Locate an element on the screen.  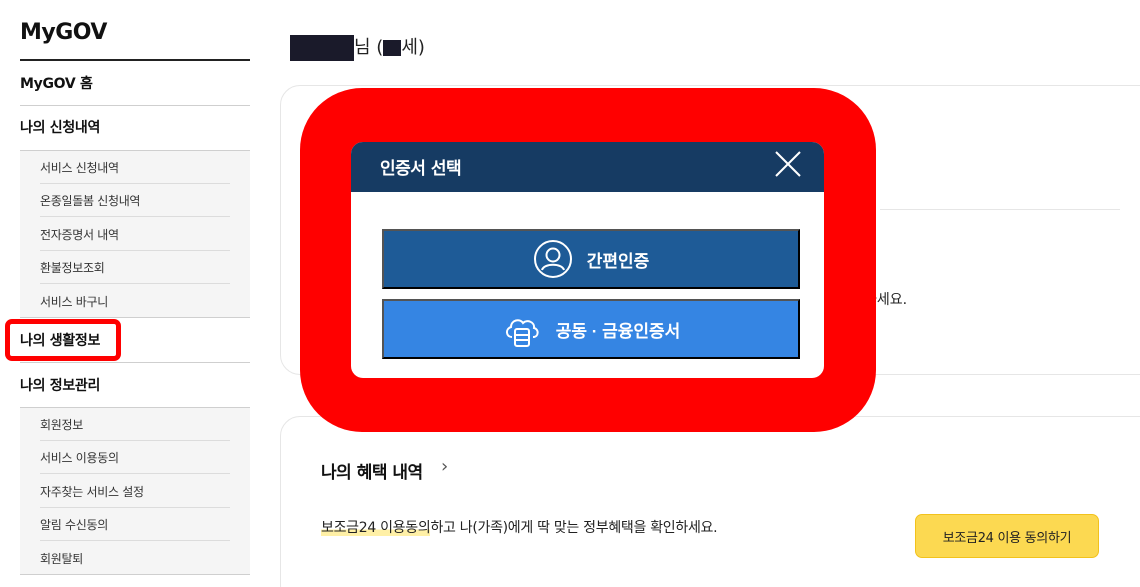
redacted-age is located at coordinates (392, 48).